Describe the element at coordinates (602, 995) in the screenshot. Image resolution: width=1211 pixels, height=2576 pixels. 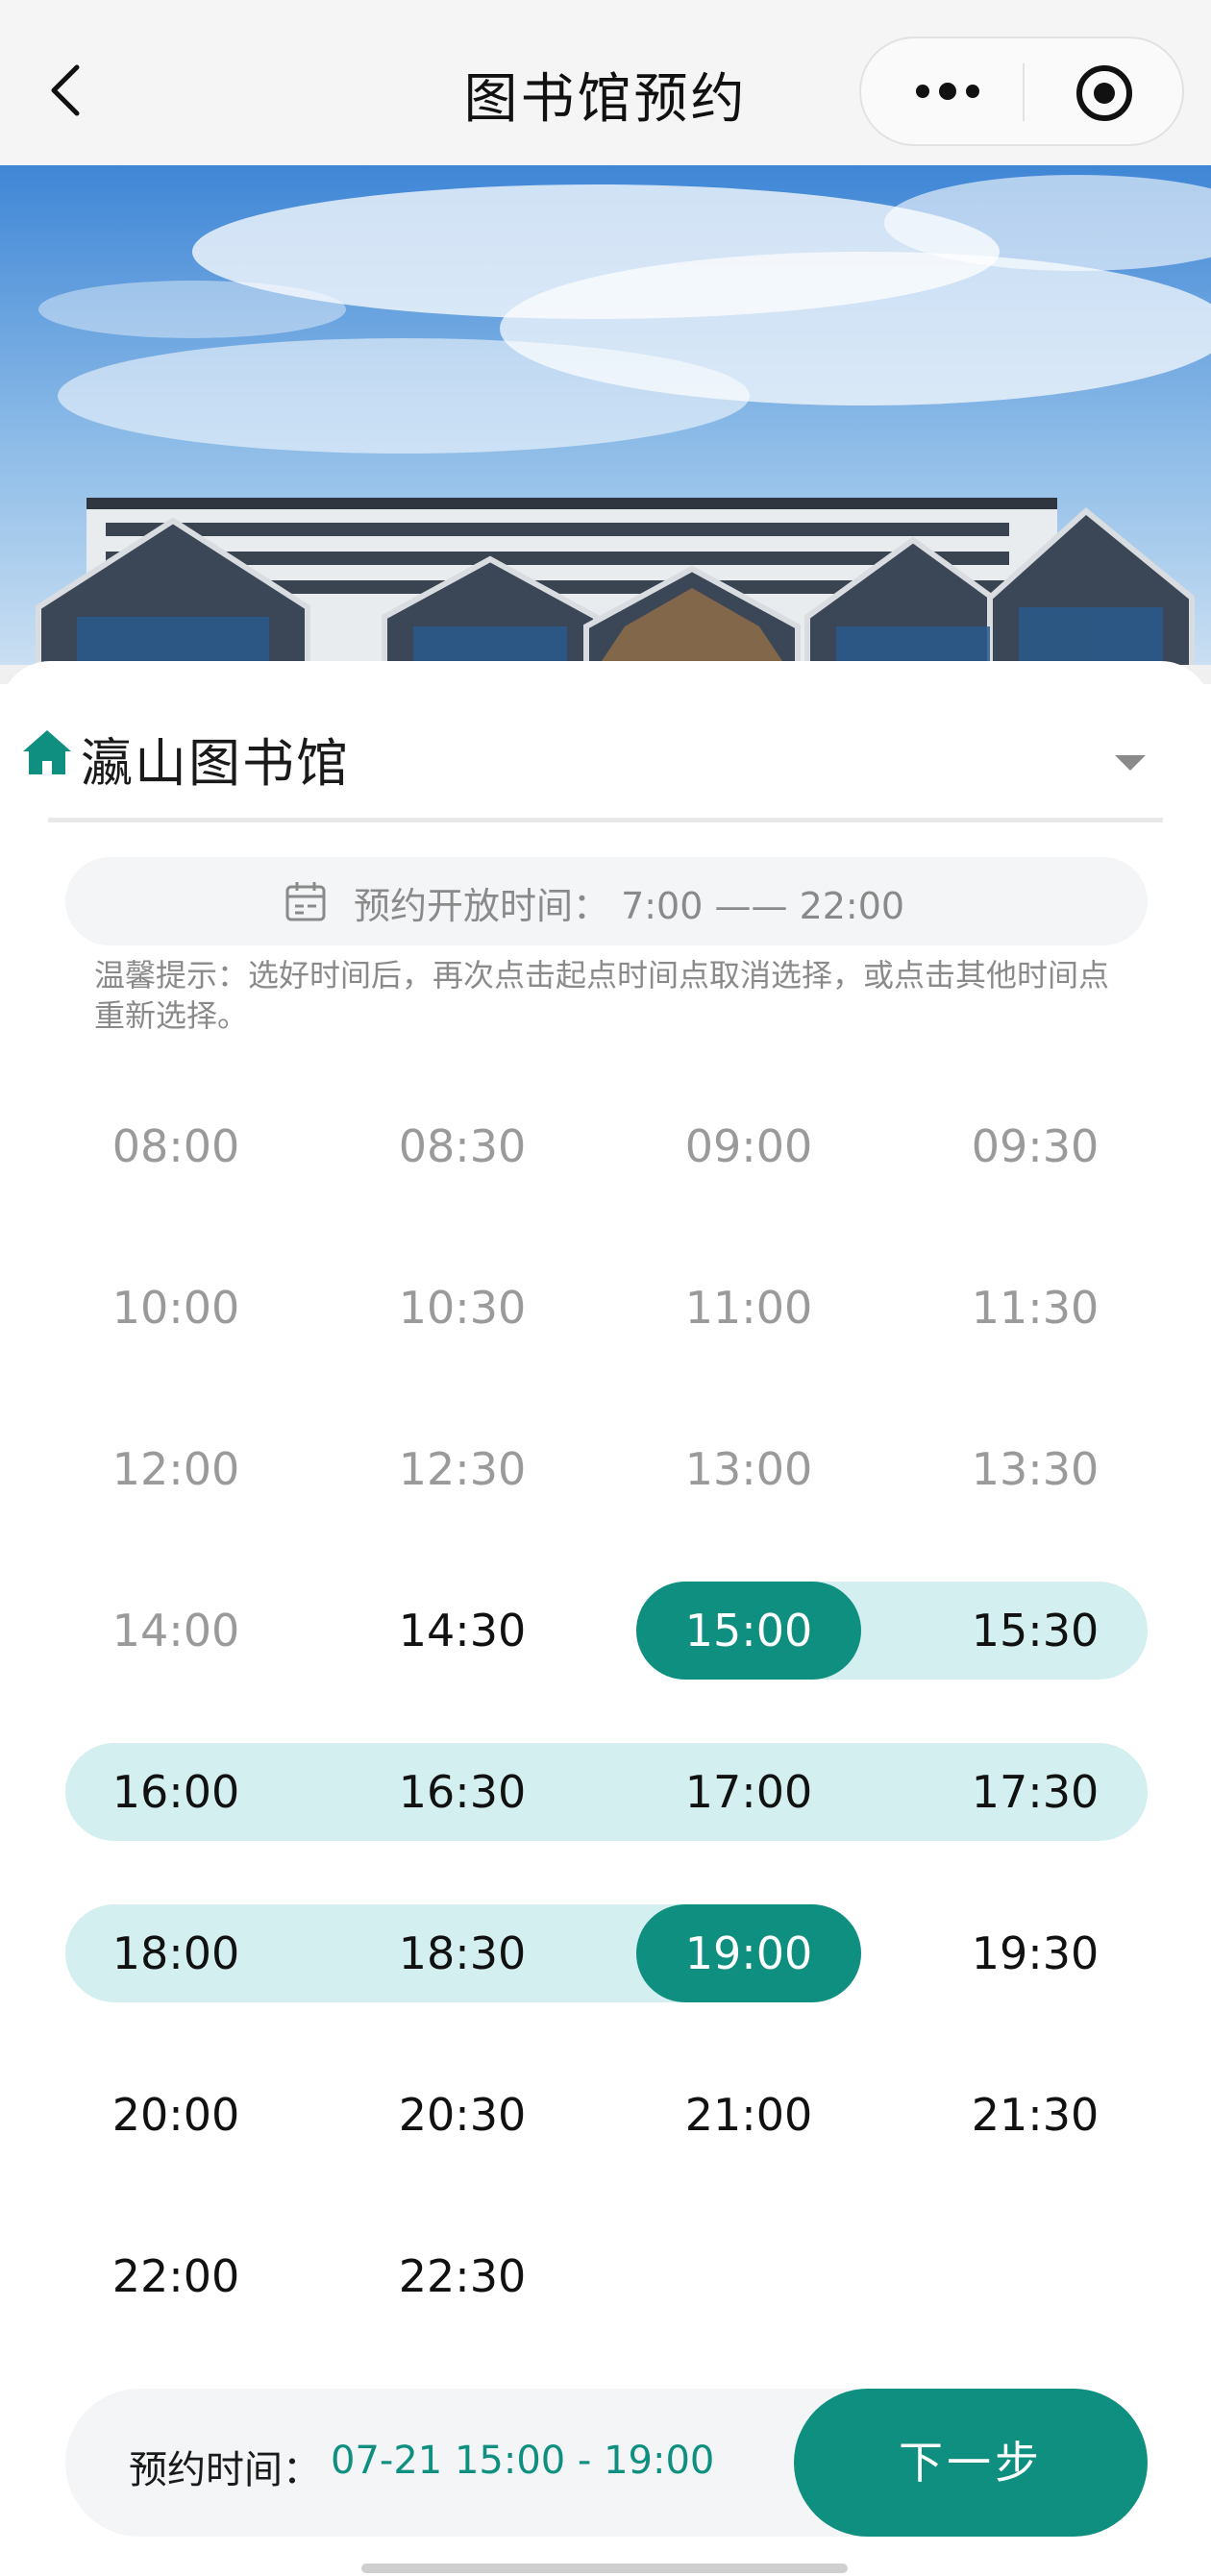
I see `selection-tip: 温馨提示：选好时间后，再次点击起点时间点取消选择，或点击其他时间点重新选择。` at that location.